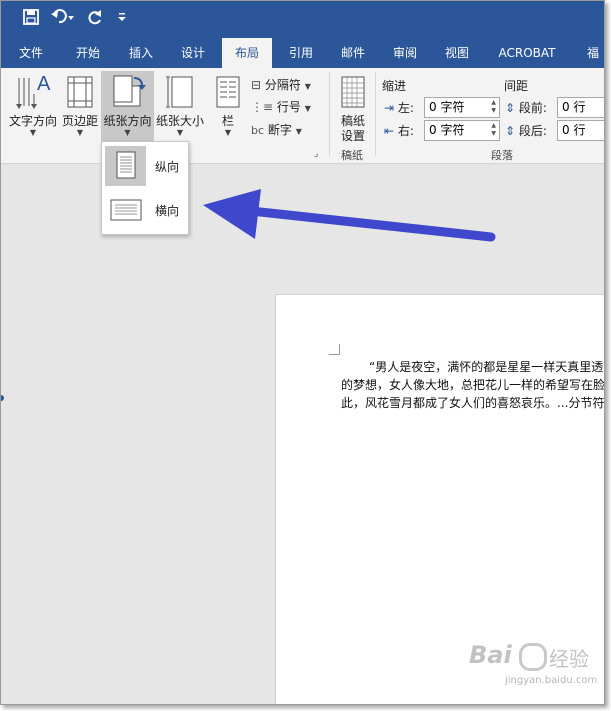 This screenshot has width=611, height=711. I want to click on space-after-icon: ⇕, so click(510, 131).